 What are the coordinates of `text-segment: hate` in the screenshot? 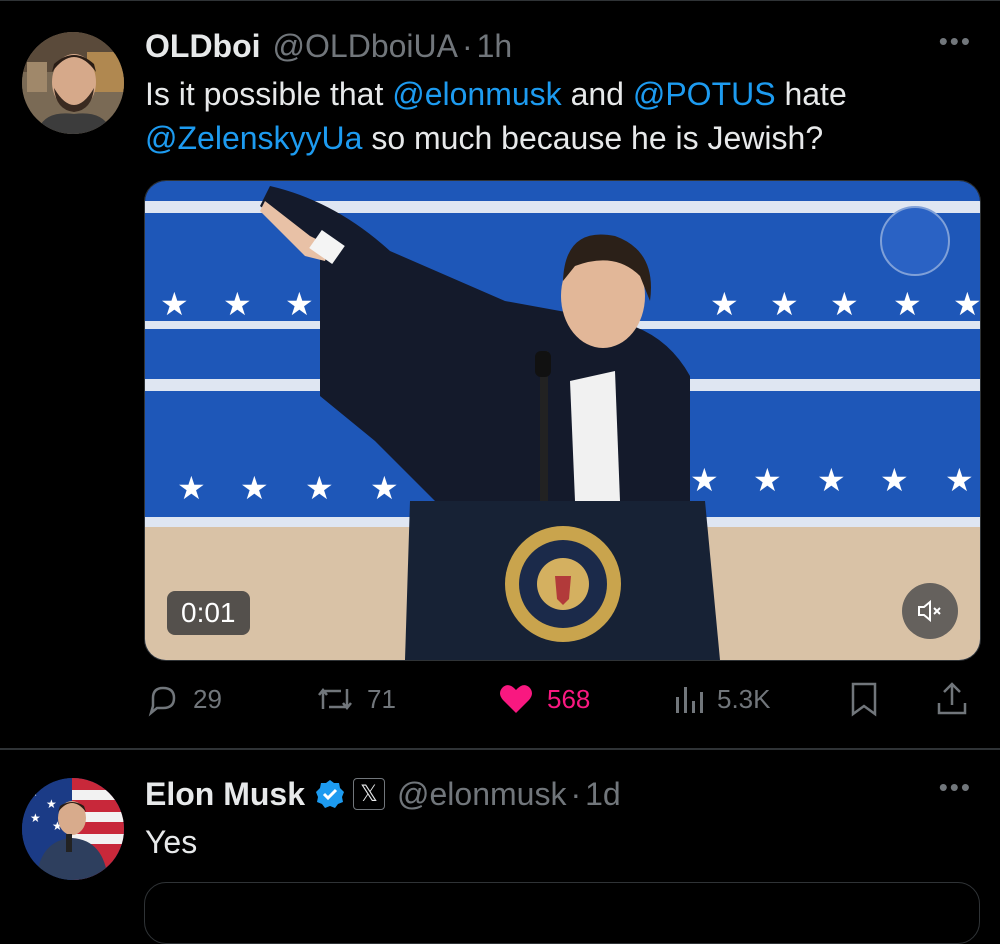 It's located at (811, 94).